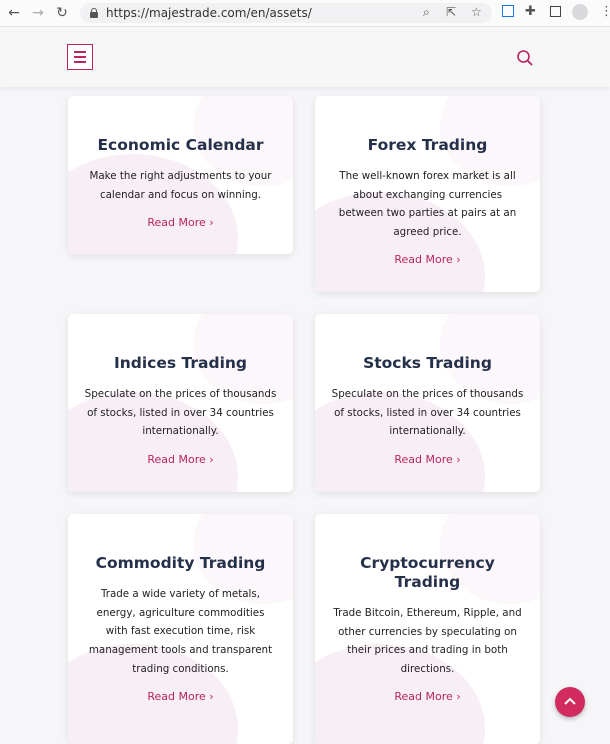  I want to click on search-icon, so click(525, 58).